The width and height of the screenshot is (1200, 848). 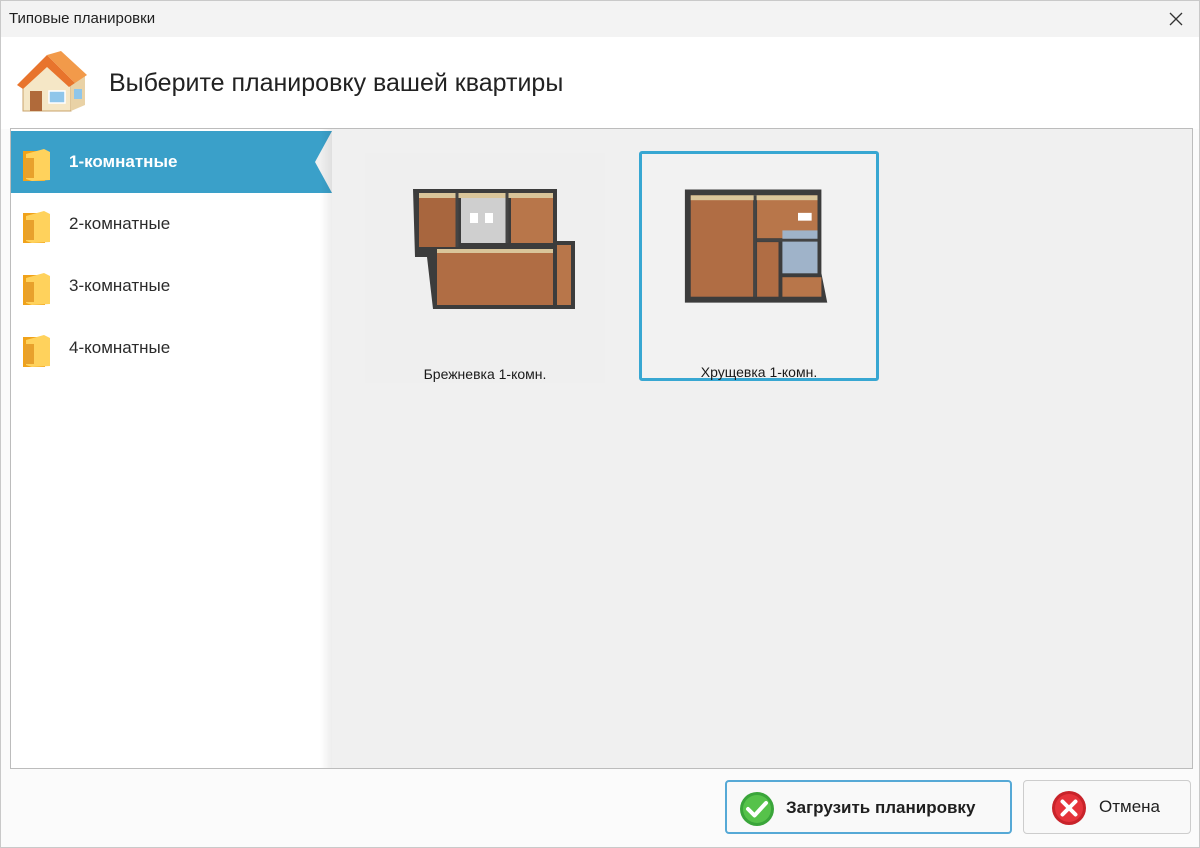 What do you see at coordinates (600, 83) in the screenshot?
I see `header-banner: Выберите планировку вашей квартиры` at bounding box center [600, 83].